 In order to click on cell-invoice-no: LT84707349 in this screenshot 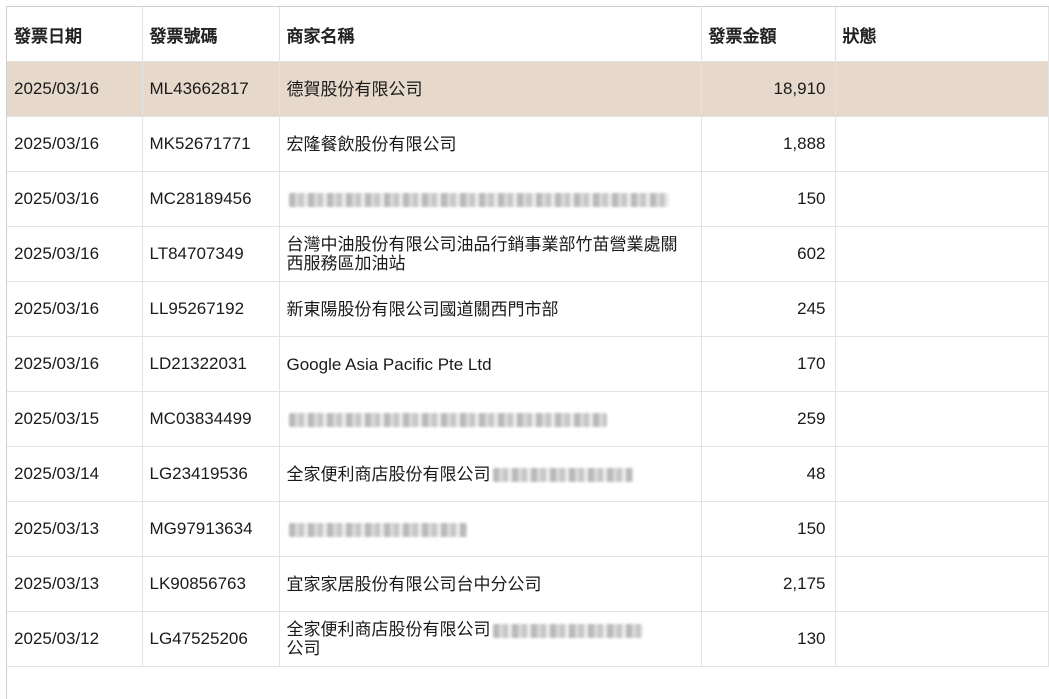, I will do `click(211, 254)`.